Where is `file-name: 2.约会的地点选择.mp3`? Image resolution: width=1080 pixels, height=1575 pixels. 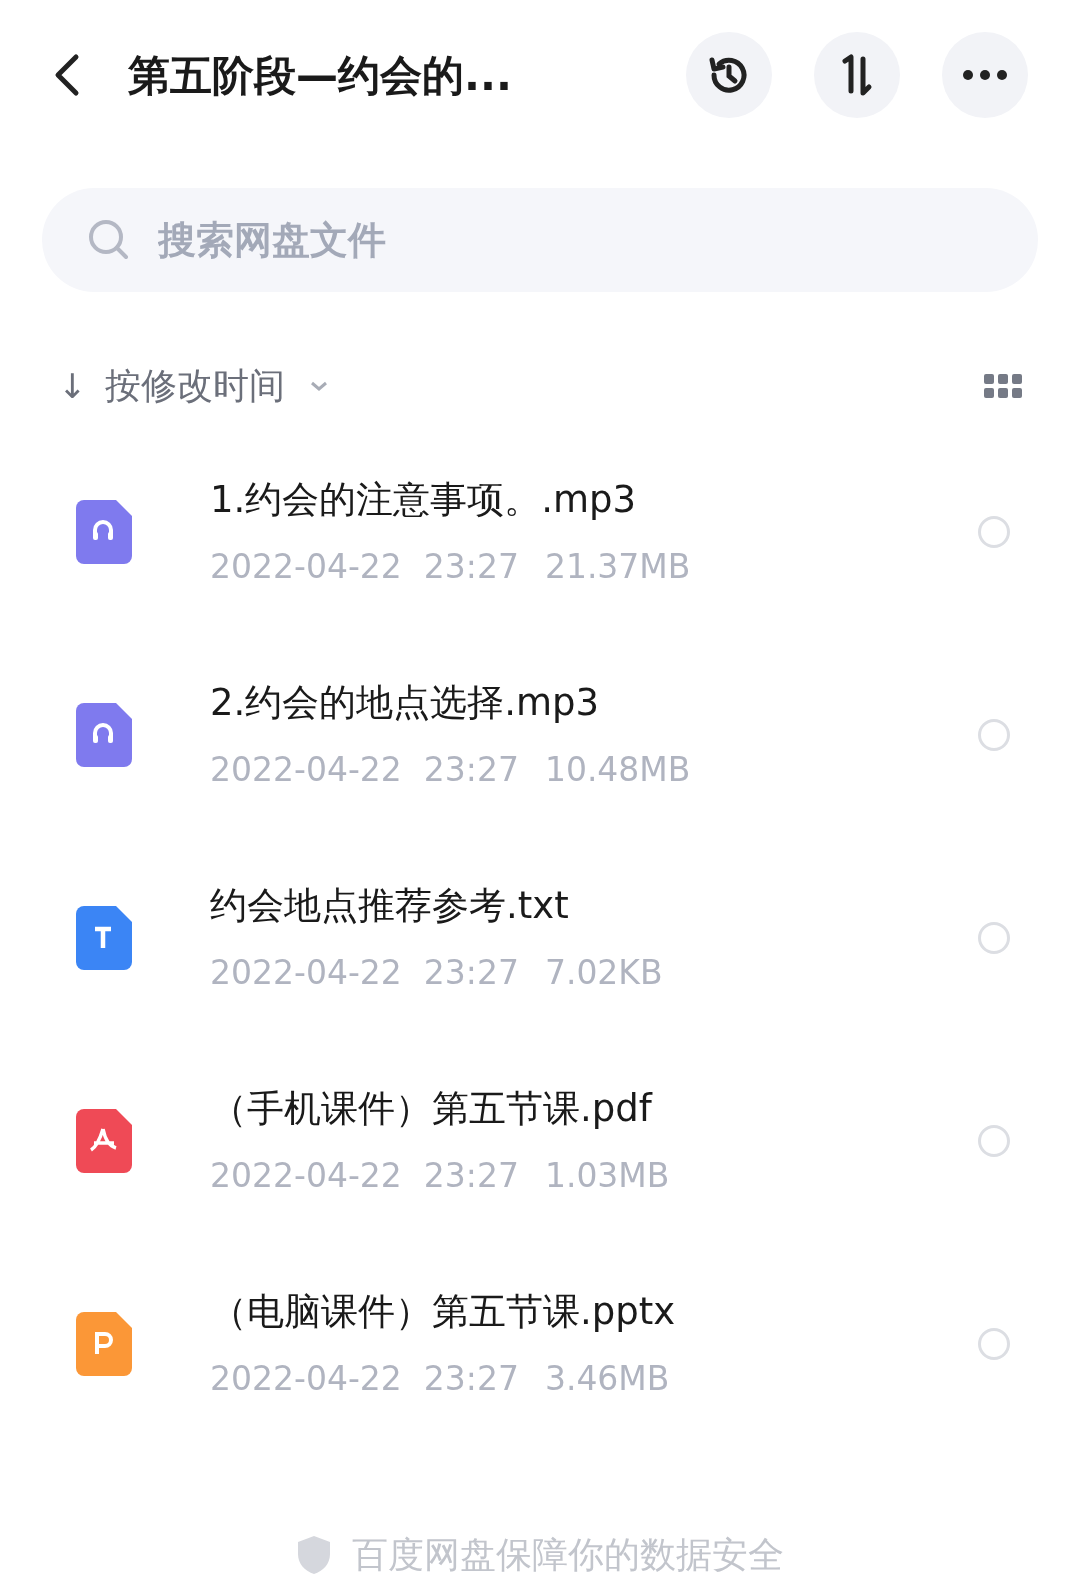
file-name: 2.约会的地点选择.mp3 is located at coordinates (594, 703).